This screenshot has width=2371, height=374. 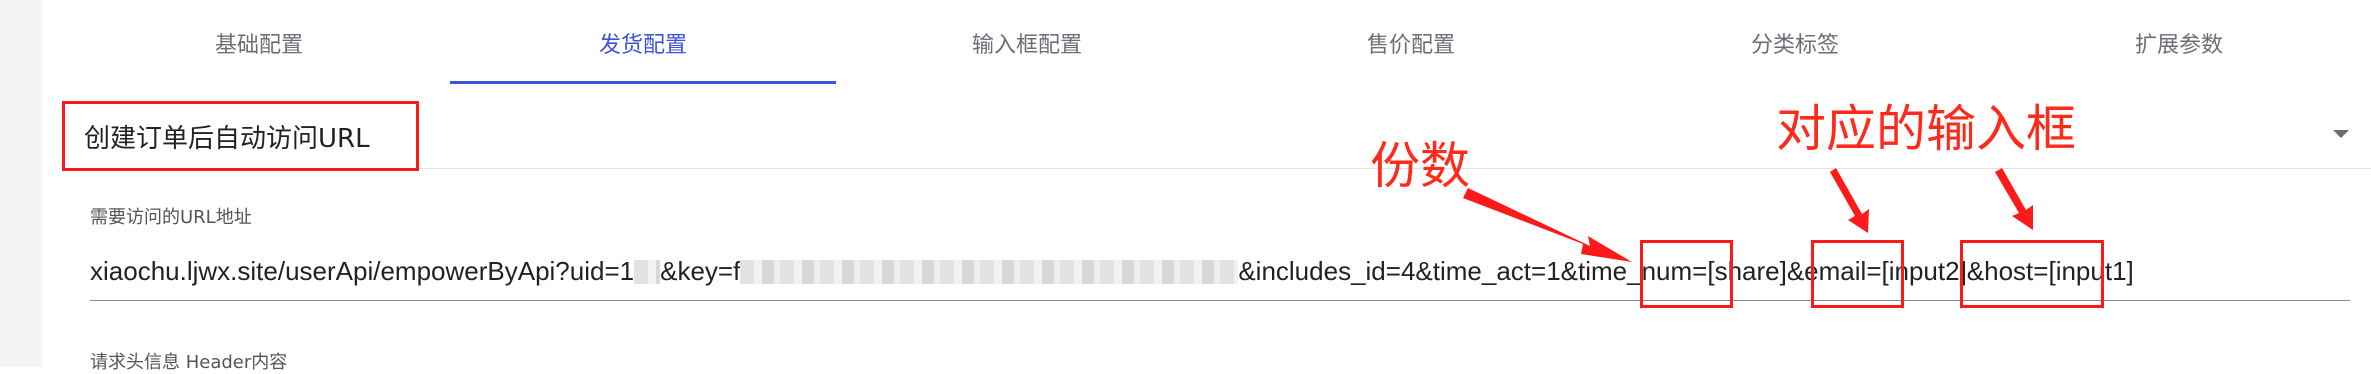 What do you see at coordinates (1849, 200) in the screenshot?
I see `arrow-to-input2` at bounding box center [1849, 200].